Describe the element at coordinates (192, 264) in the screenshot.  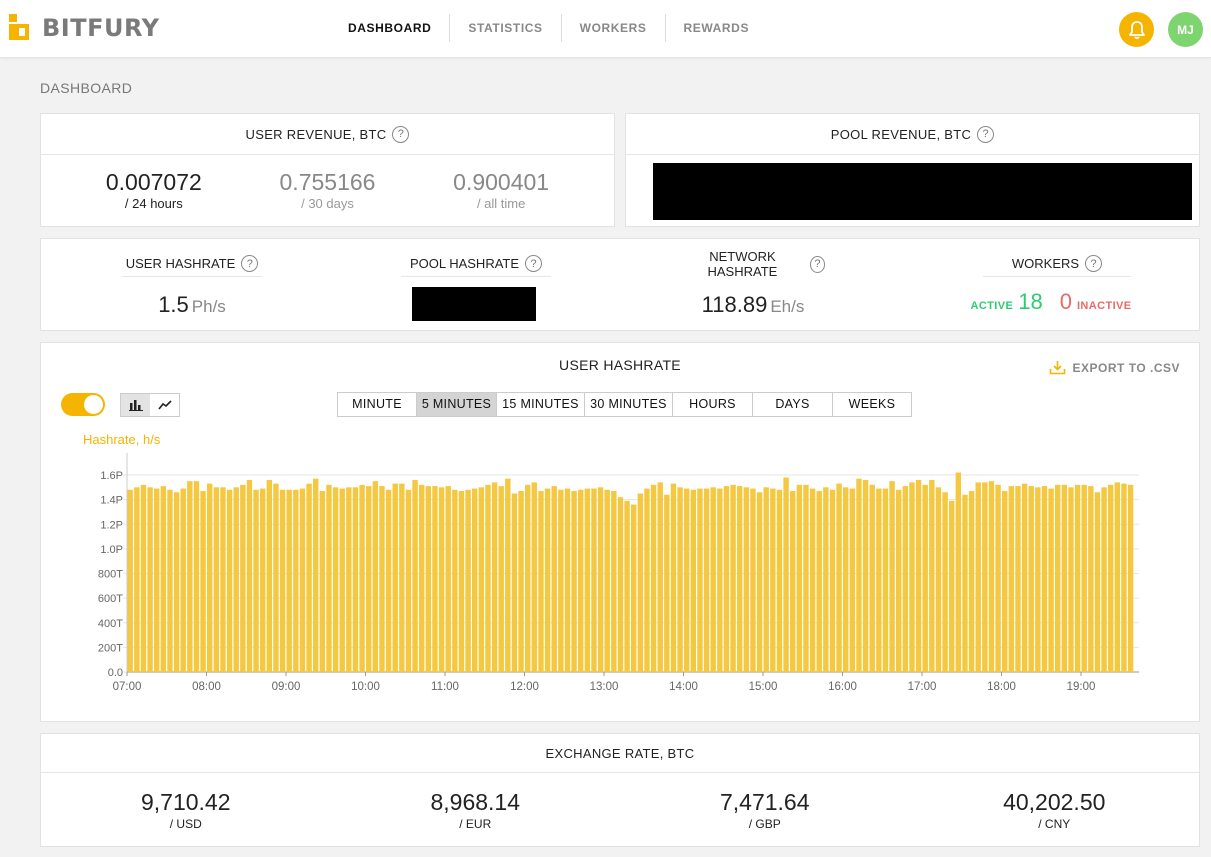
I see `user-hashrate-header: USER HASHRATE ?` at that location.